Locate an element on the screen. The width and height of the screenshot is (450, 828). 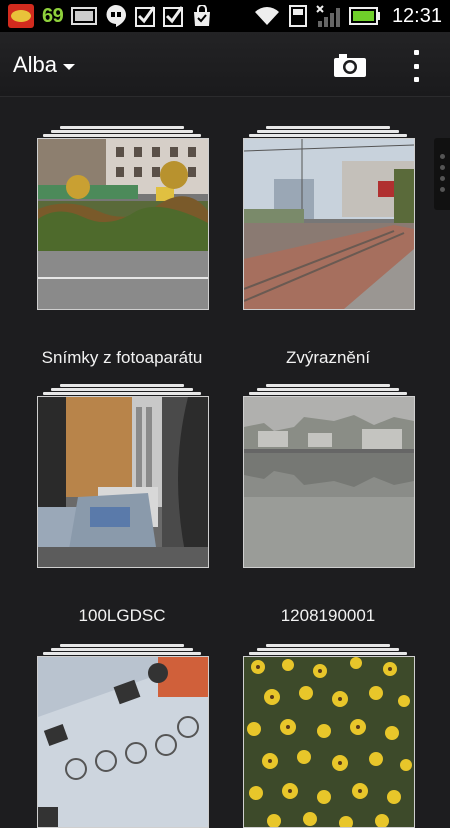
clock: 12:31 is located at coordinates (416, 15).